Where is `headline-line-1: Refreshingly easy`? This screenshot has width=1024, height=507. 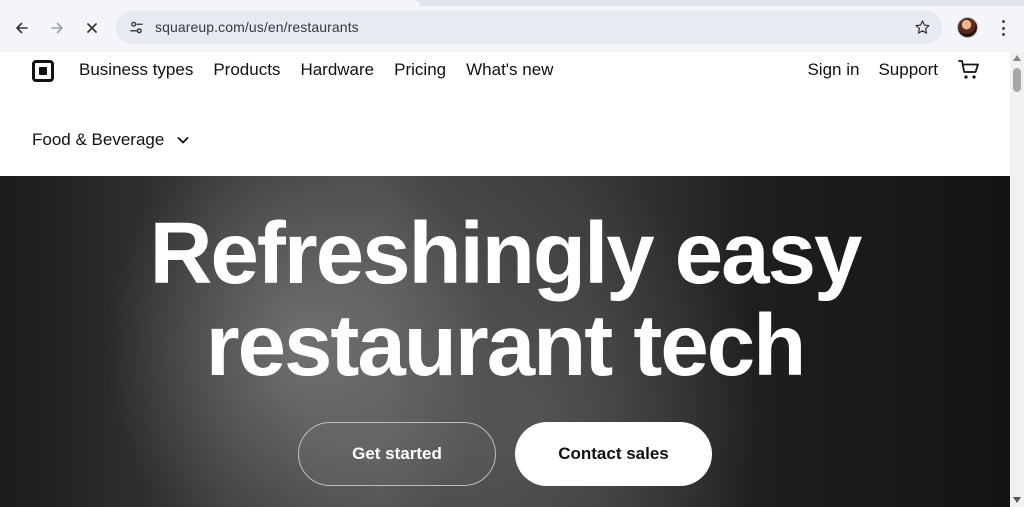 headline-line-1: Refreshingly easy is located at coordinates (506, 253).